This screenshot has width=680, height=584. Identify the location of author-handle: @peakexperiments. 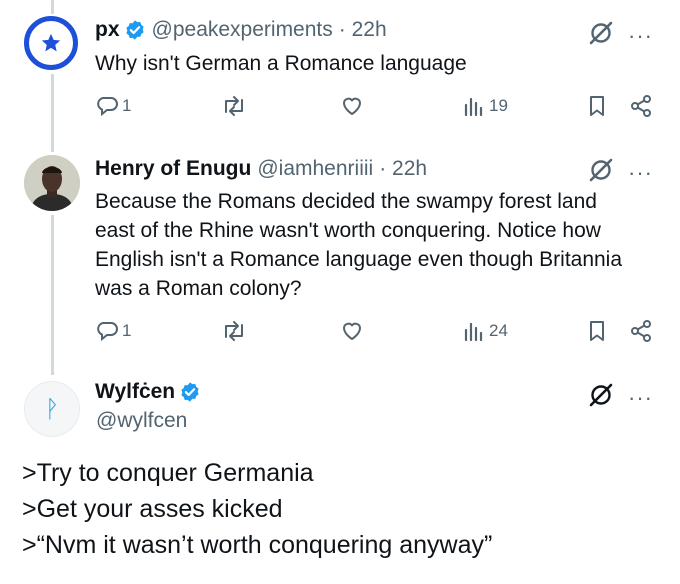
(242, 30).